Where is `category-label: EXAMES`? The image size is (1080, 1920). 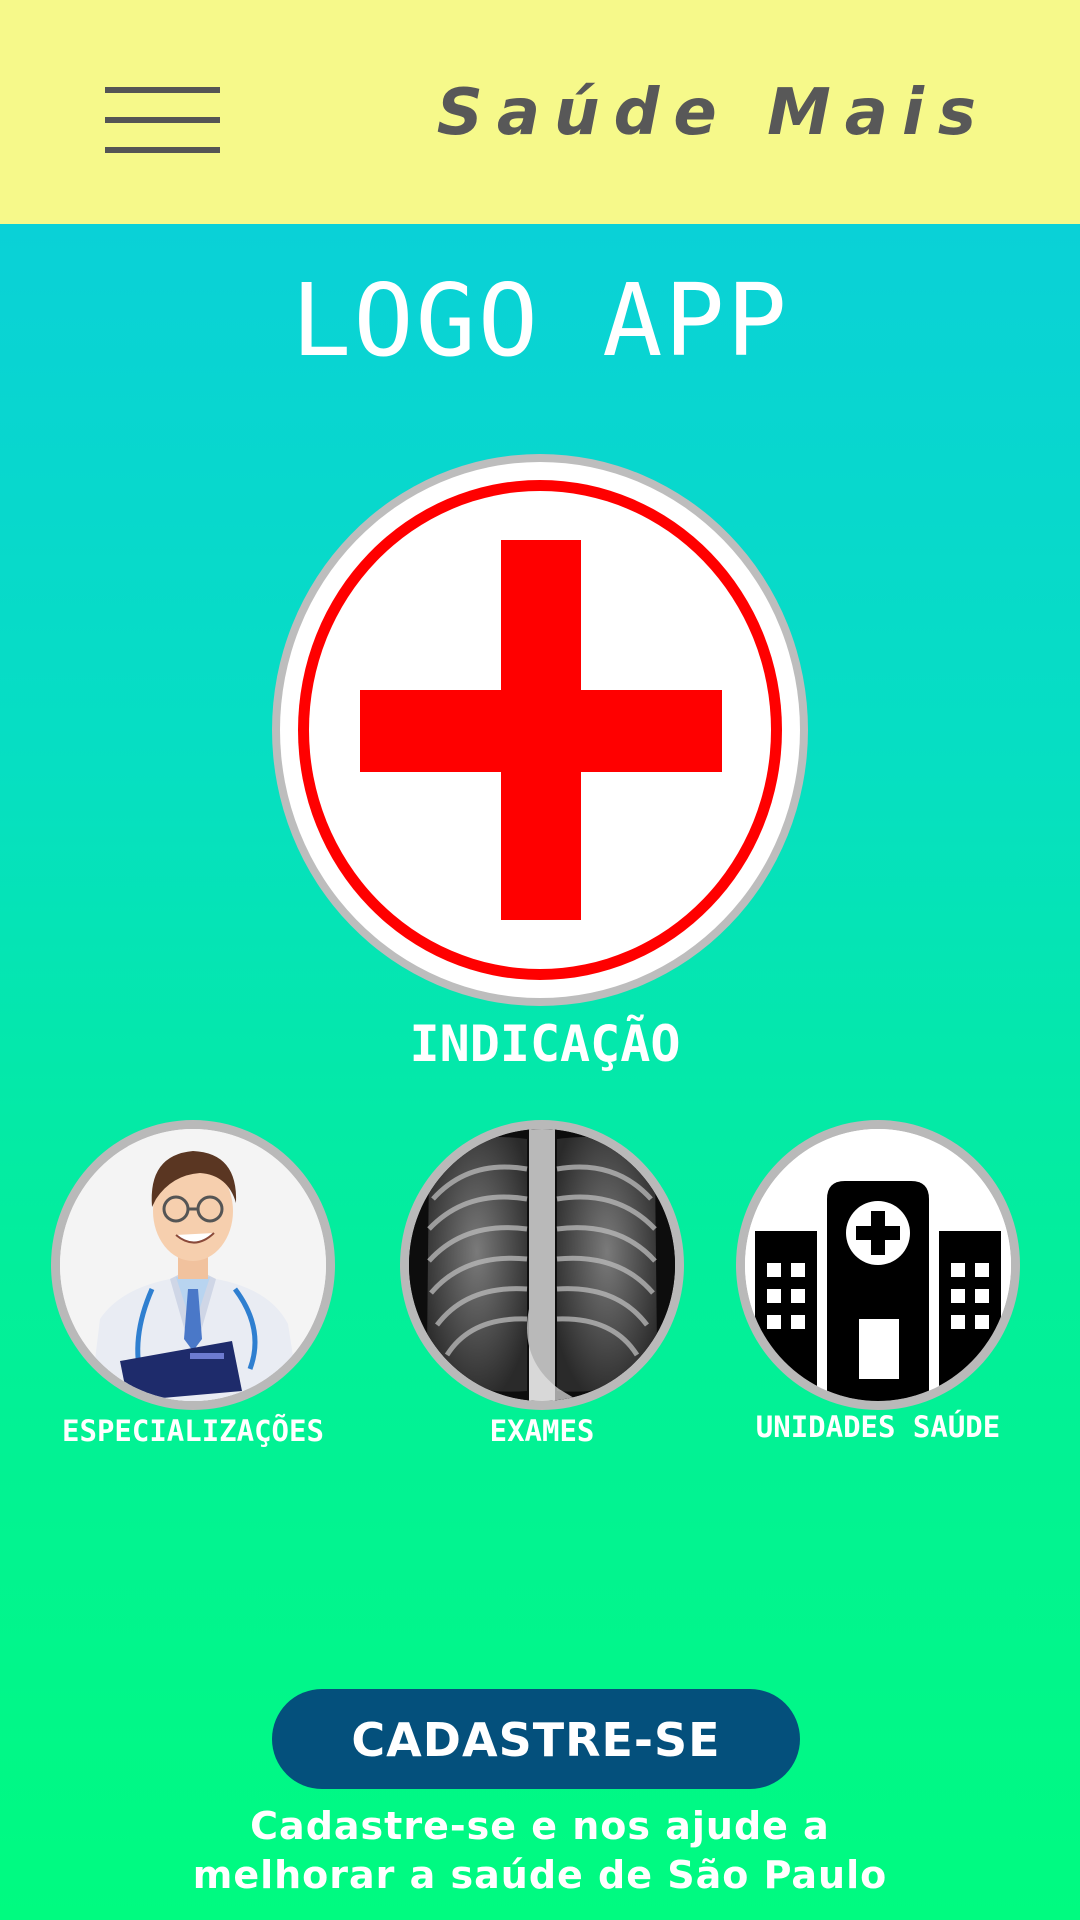 category-label: EXAMES is located at coordinates (542, 1431).